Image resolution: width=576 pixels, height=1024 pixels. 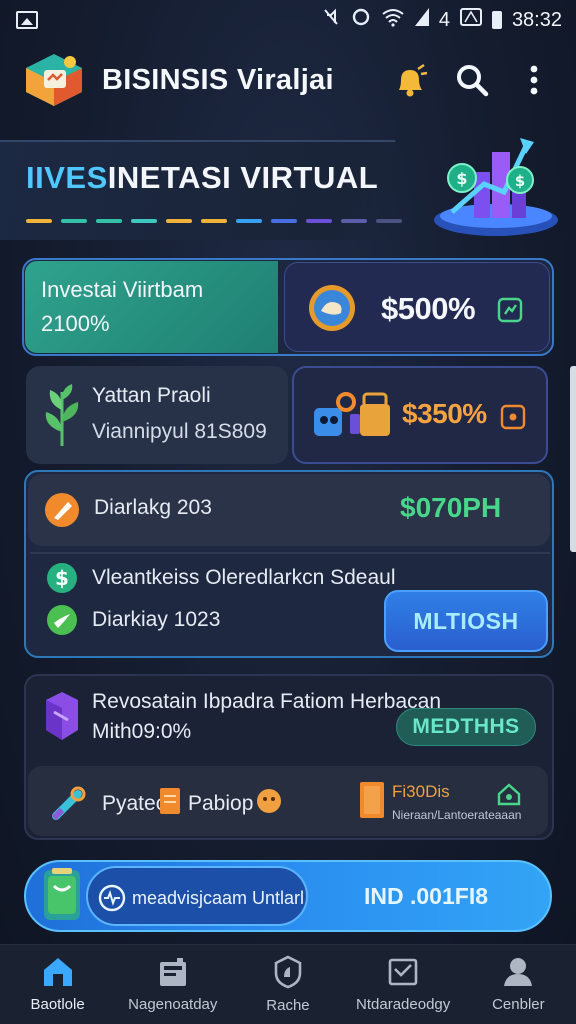 I want to click on notification-button, so click(x=410, y=80).